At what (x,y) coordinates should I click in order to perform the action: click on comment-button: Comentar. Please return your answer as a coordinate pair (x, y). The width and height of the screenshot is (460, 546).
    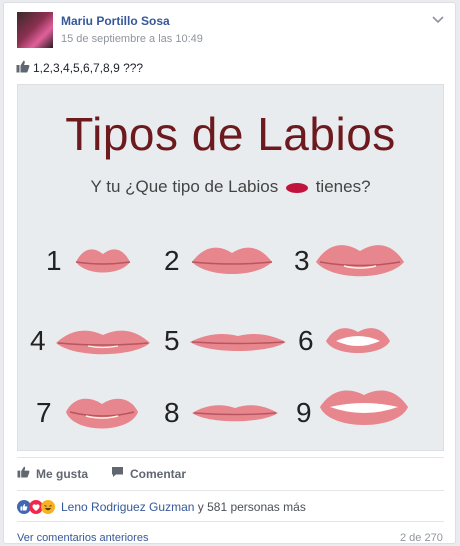
    Looking at the image, I should click on (148, 473).